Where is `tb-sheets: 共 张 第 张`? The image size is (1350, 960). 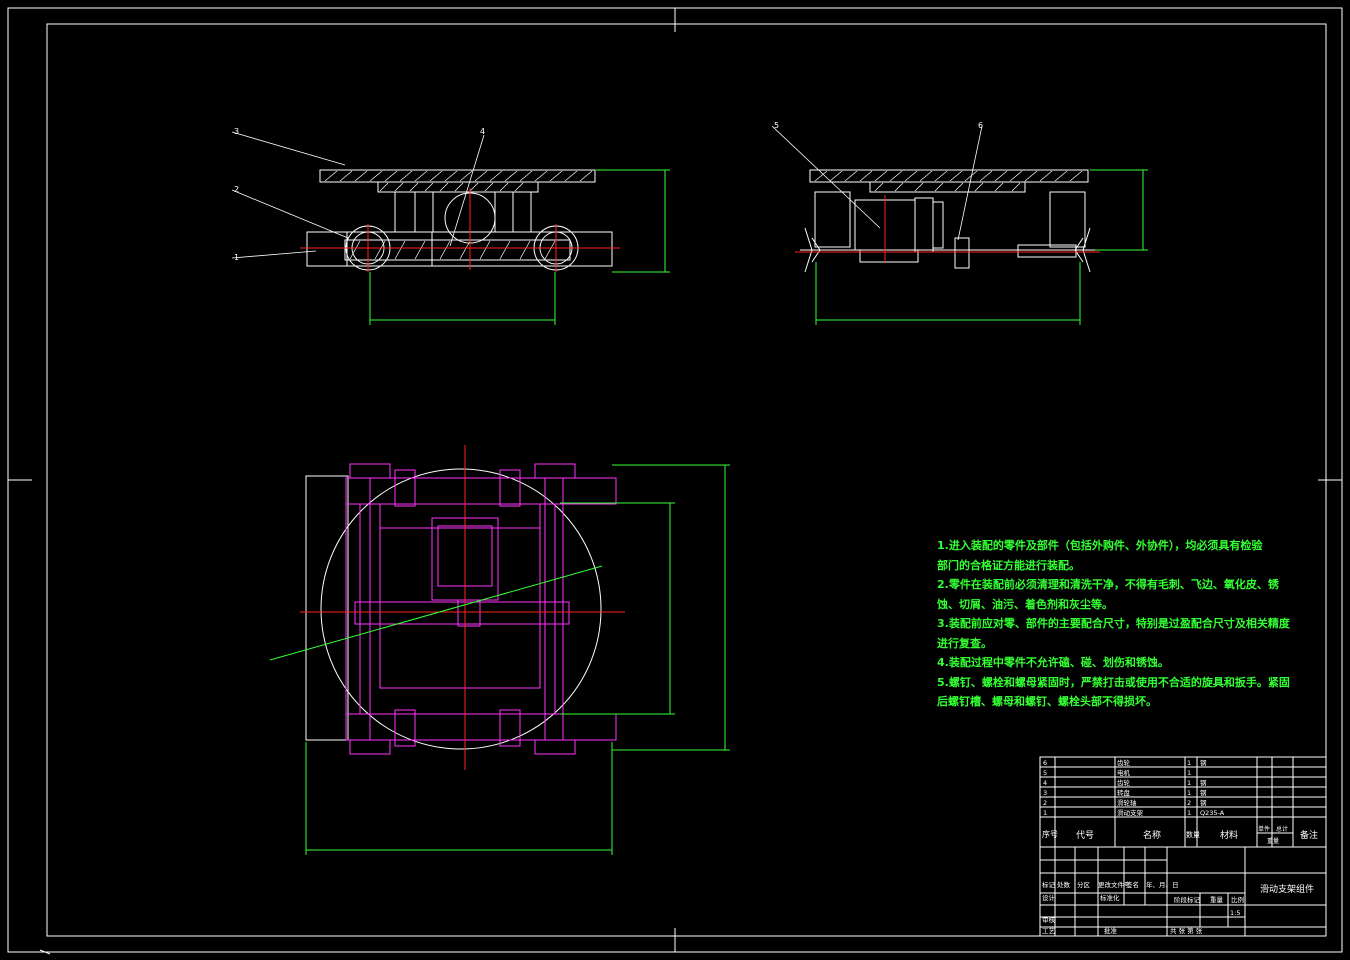
tb-sheets: 共 张 第 张 is located at coordinates (1186, 930).